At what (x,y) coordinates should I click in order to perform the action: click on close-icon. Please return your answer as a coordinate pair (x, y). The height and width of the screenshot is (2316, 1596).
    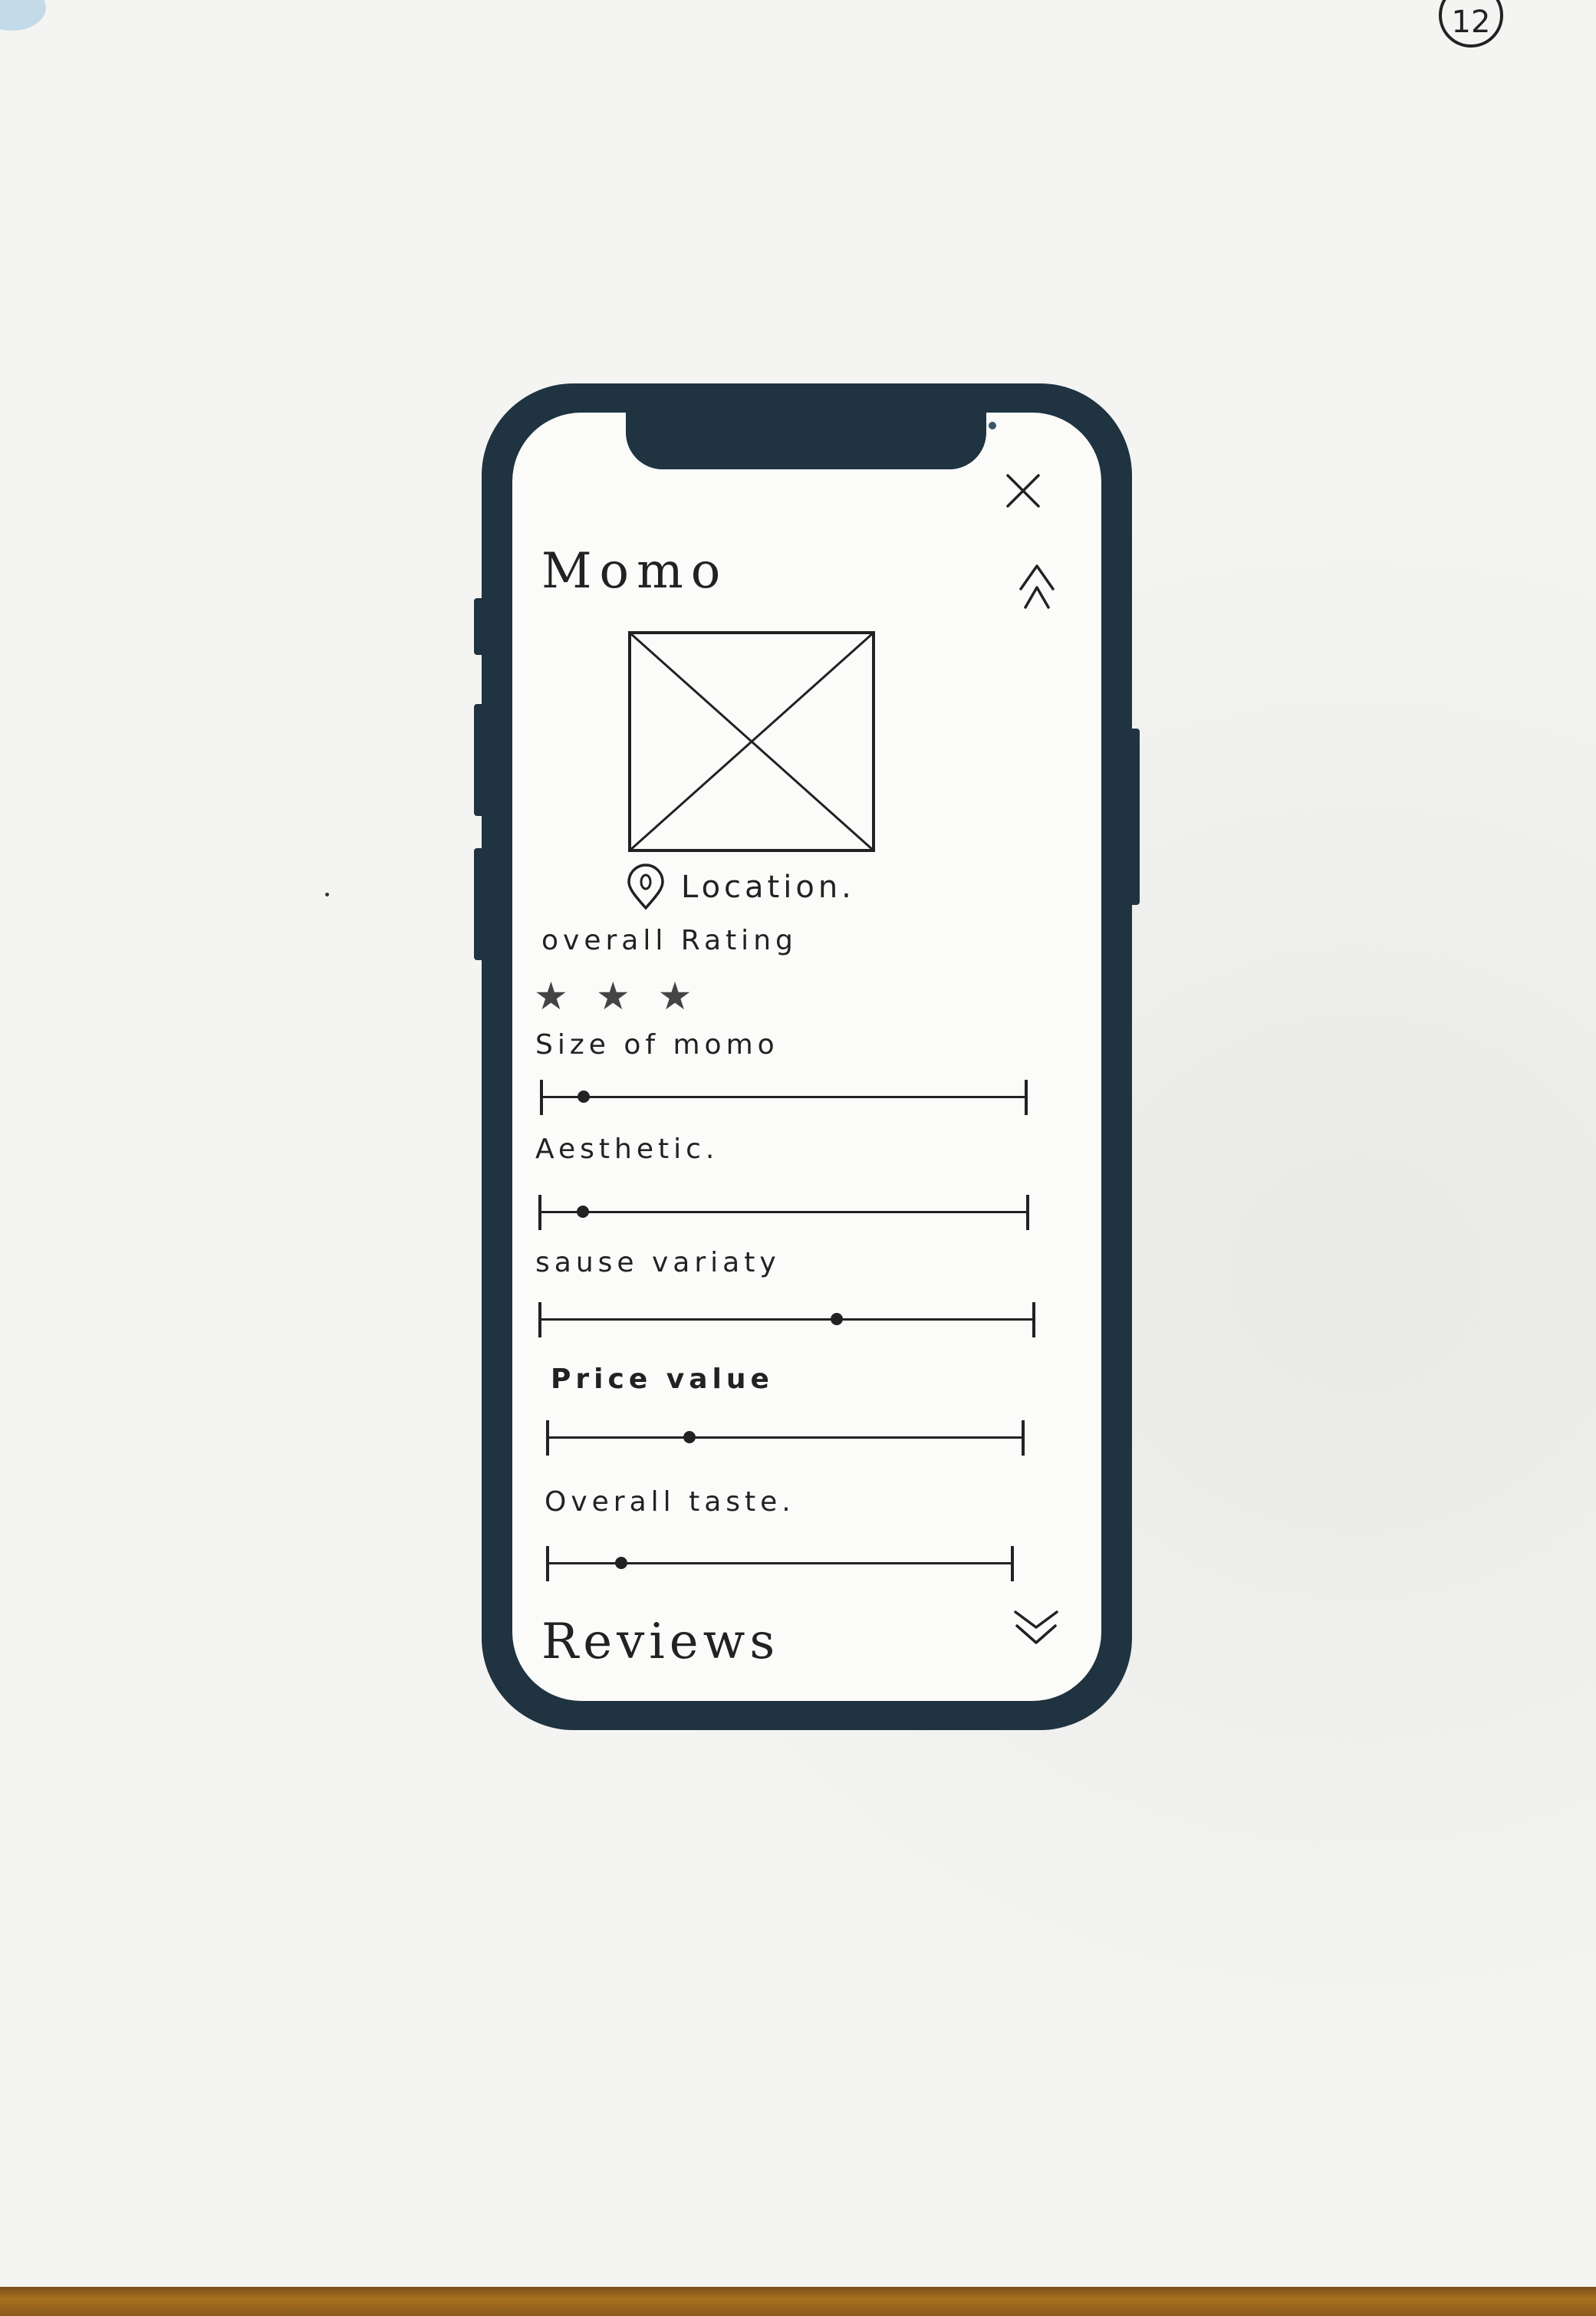
    Looking at the image, I should click on (1023, 491).